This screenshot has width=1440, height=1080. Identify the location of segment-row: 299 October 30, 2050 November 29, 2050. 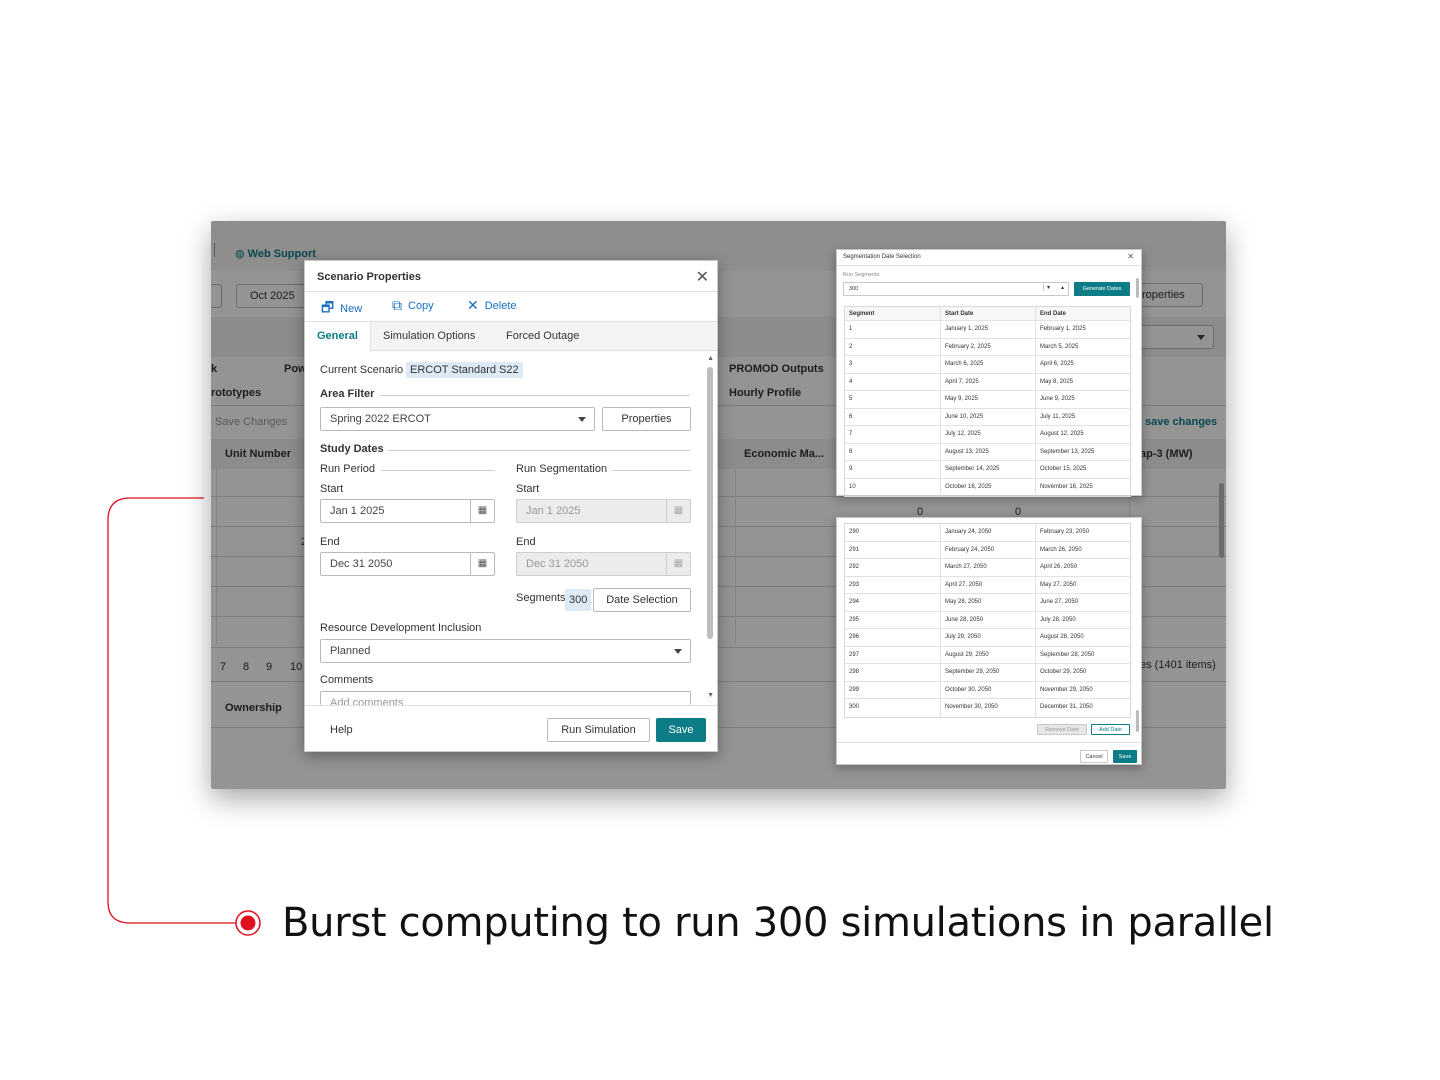
(987, 690).